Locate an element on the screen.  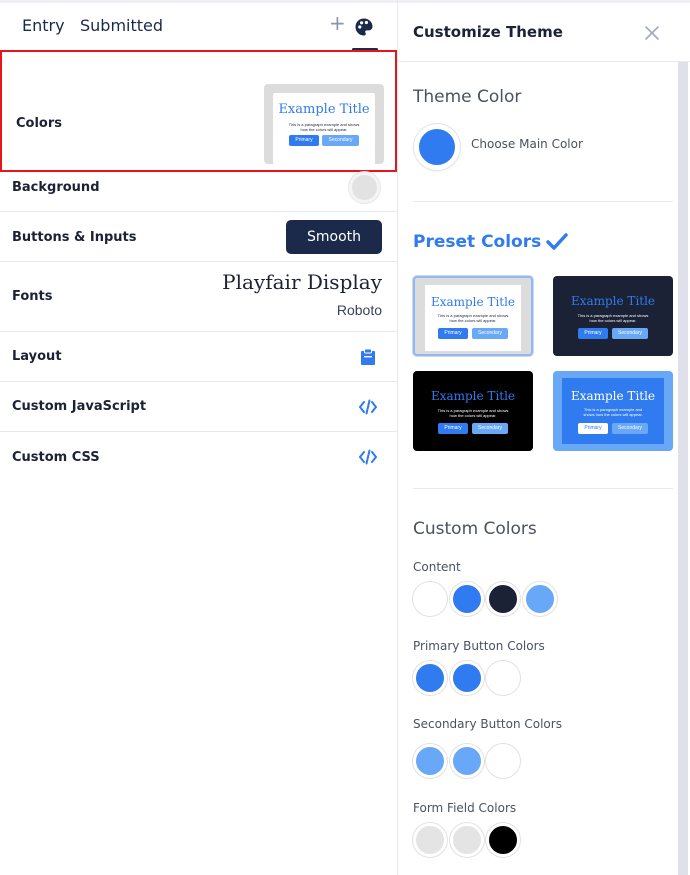
setting-row-custom-css: Custom CSS is located at coordinates (198, 457).